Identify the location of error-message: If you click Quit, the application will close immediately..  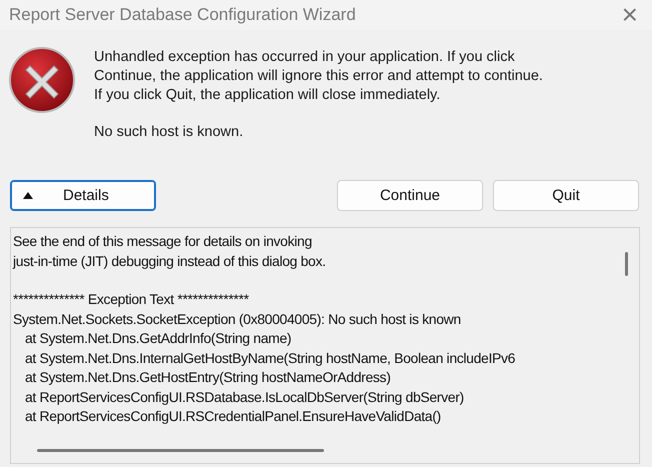
(268, 95).